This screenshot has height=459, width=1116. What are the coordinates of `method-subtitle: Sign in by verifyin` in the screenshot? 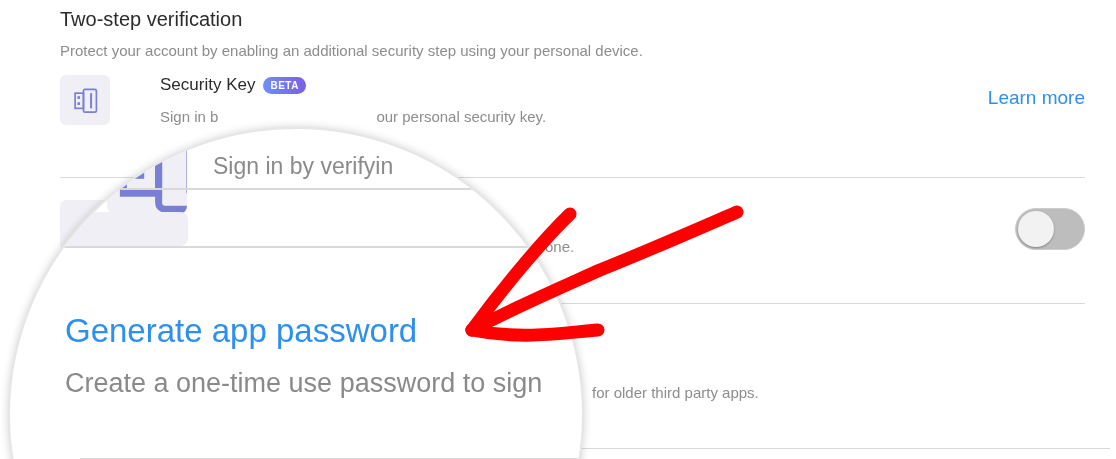 It's located at (303, 166).